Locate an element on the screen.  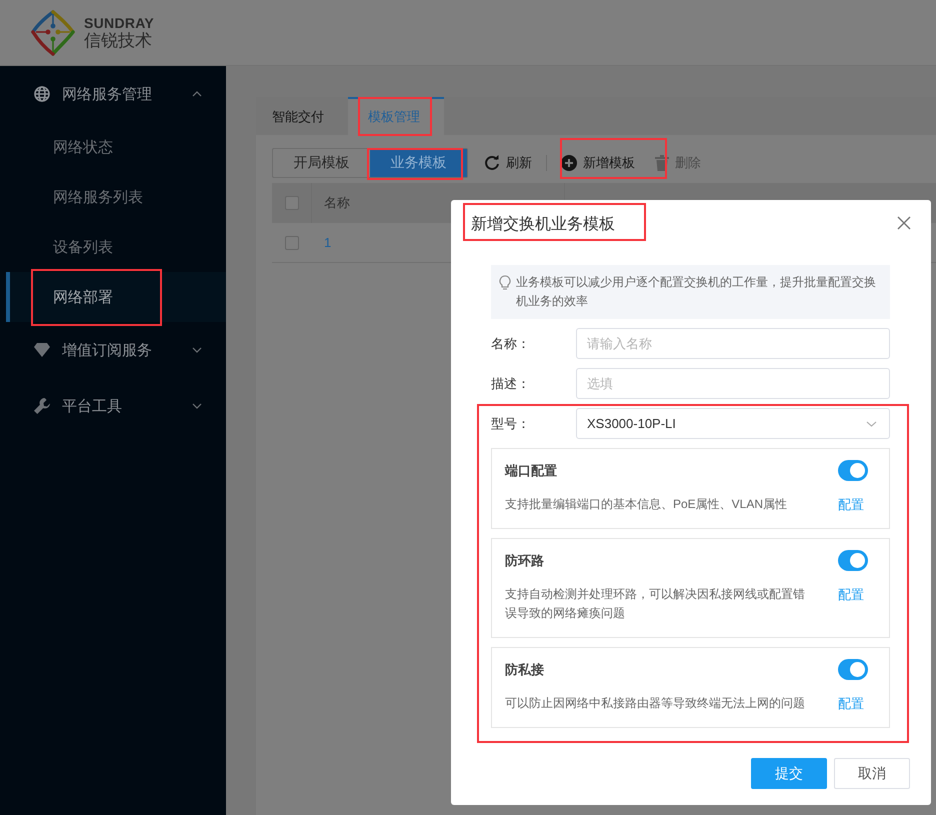
feature-title: 防私接 is located at coordinates (525, 669).